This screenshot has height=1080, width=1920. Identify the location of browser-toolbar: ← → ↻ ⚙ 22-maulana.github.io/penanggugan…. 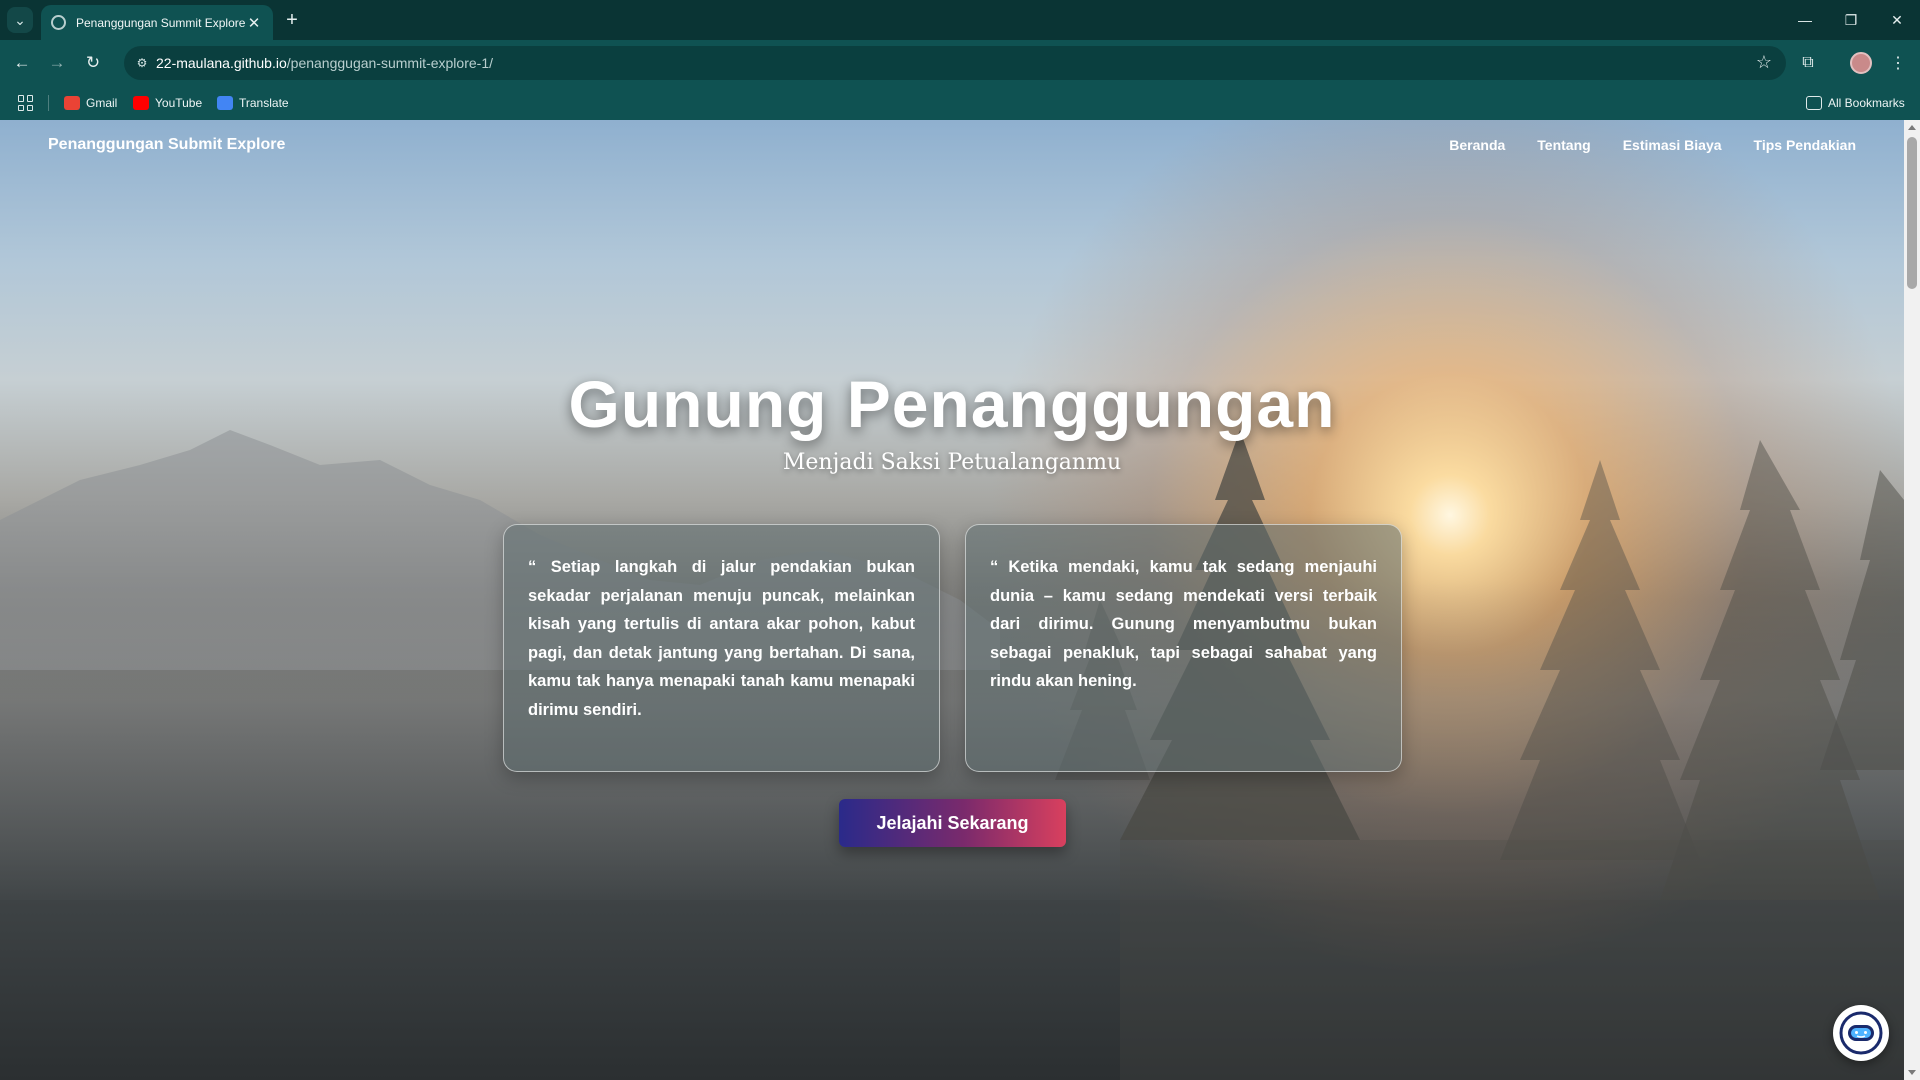
(960, 63).